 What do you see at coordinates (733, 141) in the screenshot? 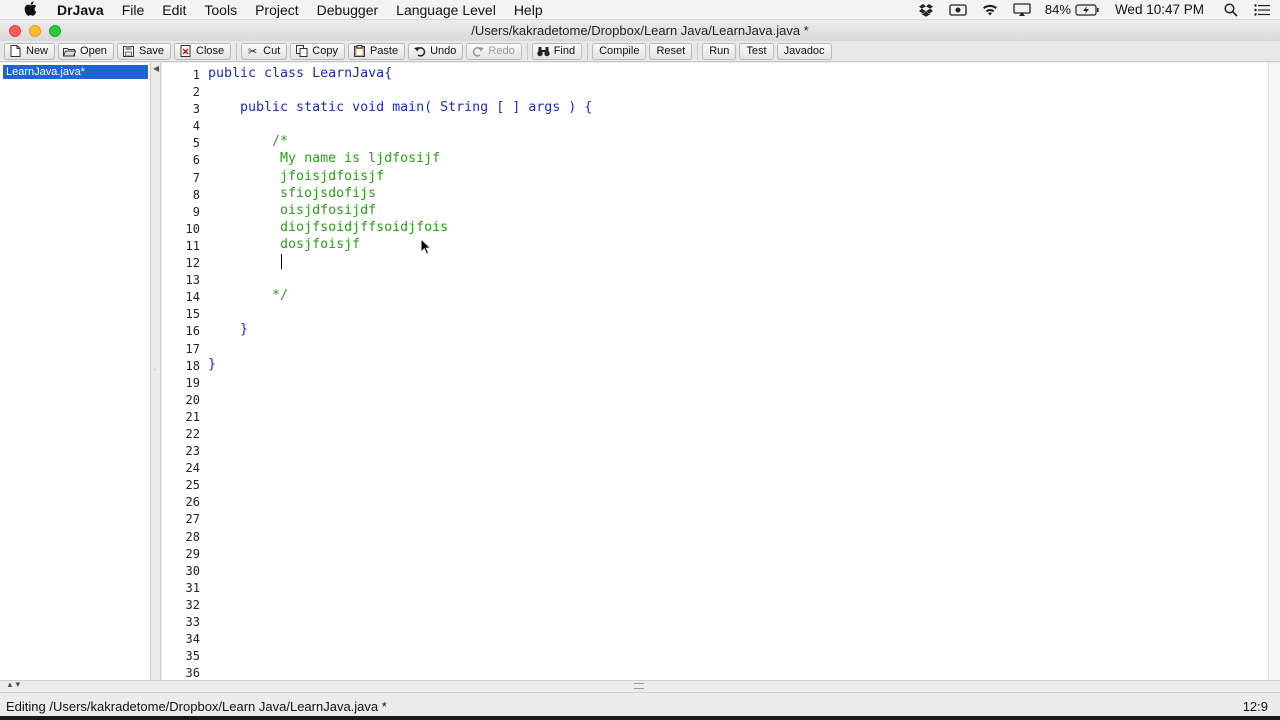
I see `comment-line: /*` at bounding box center [733, 141].